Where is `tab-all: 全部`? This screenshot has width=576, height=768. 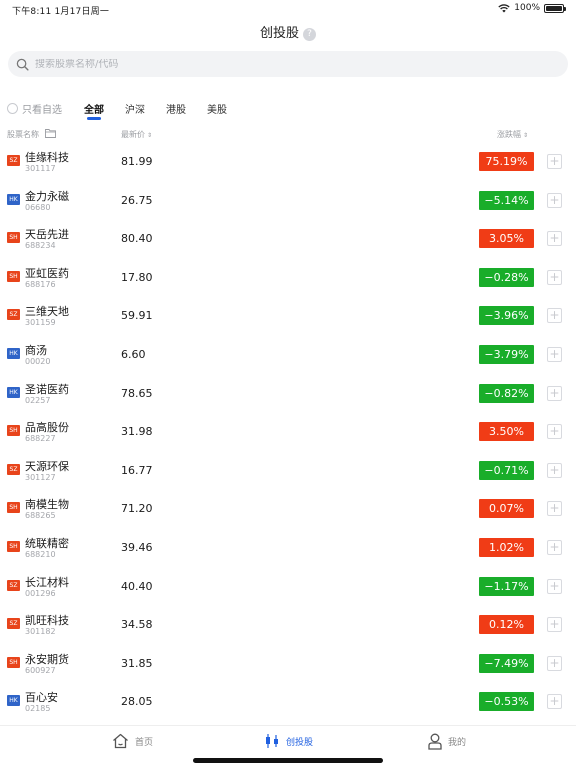
tab-all: 全部 is located at coordinates (94, 108).